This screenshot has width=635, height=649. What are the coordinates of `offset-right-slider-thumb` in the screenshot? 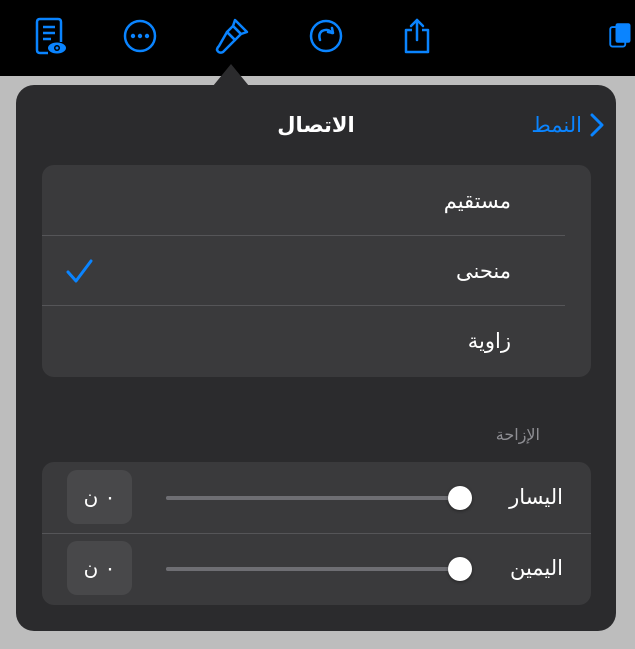 It's located at (460, 569).